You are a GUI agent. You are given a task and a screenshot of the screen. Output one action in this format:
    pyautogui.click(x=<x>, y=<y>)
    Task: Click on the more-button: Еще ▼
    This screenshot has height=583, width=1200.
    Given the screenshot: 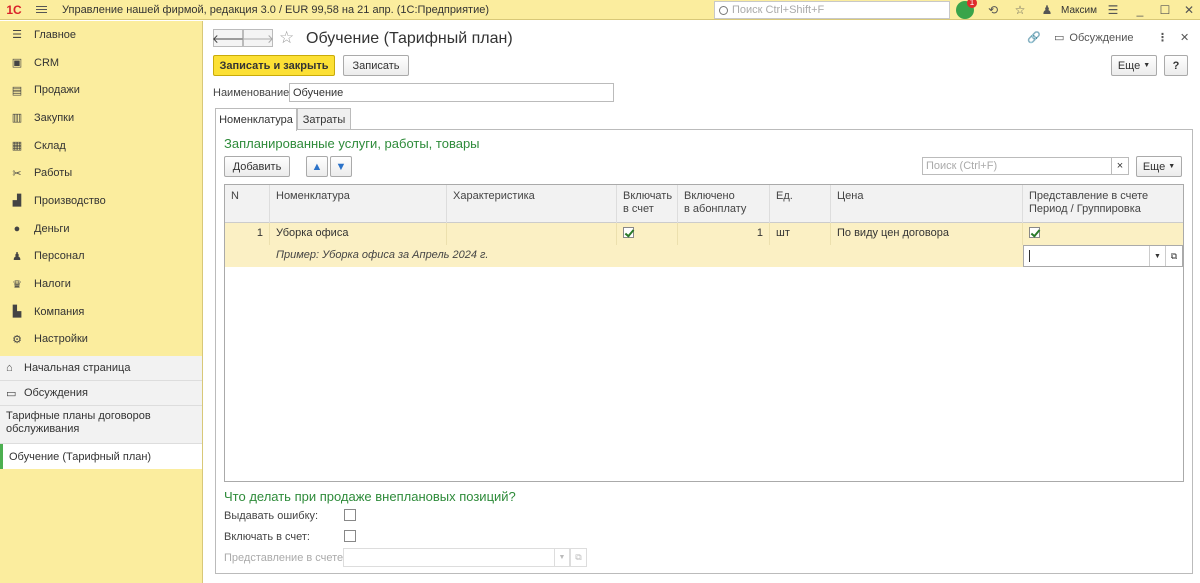 What is the action you would take?
    pyautogui.click(x=1134, y=65)
    